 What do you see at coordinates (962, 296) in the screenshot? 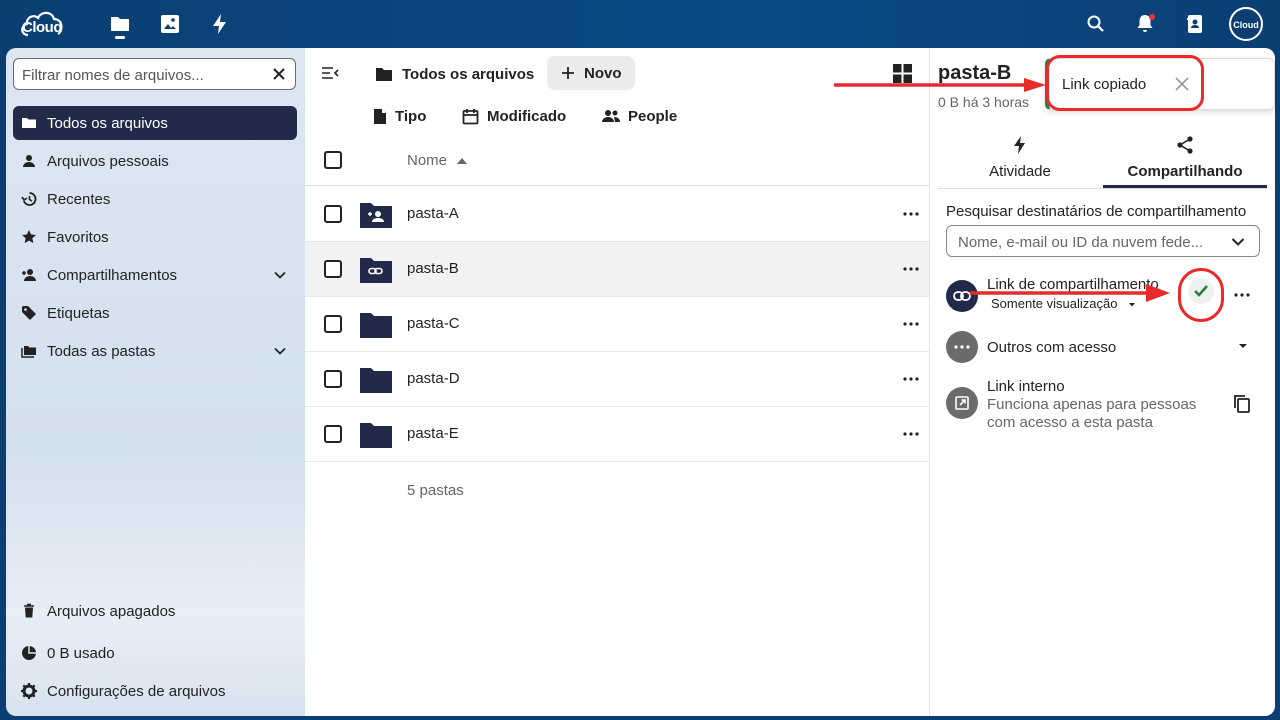
I see `share-link-avatar` at bounding box center [962, 296].